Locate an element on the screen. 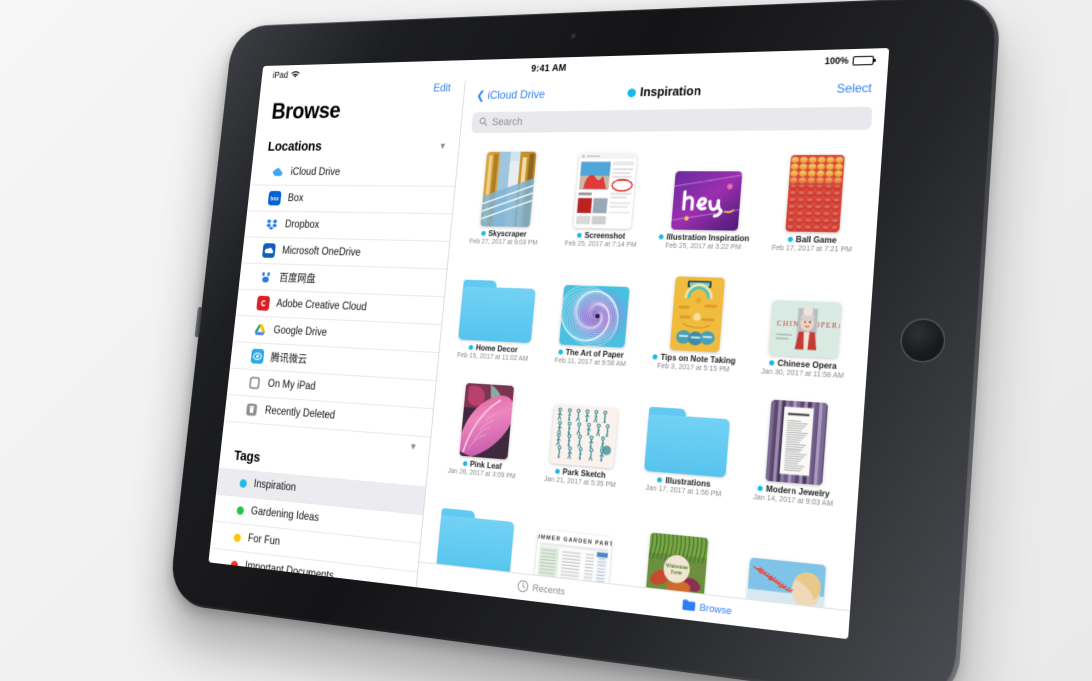 This screenshot has height=681, width=1092. tab-recents: Recents is located at coordinates (541, 589).